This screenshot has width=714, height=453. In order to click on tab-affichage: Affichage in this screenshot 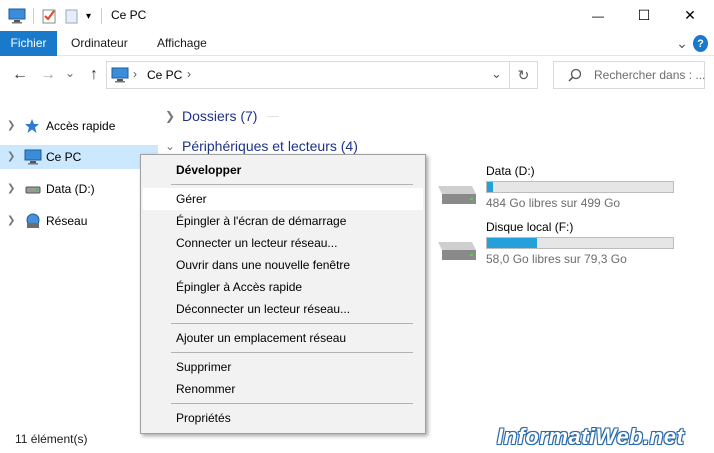, I will do `click(182, 43)`.